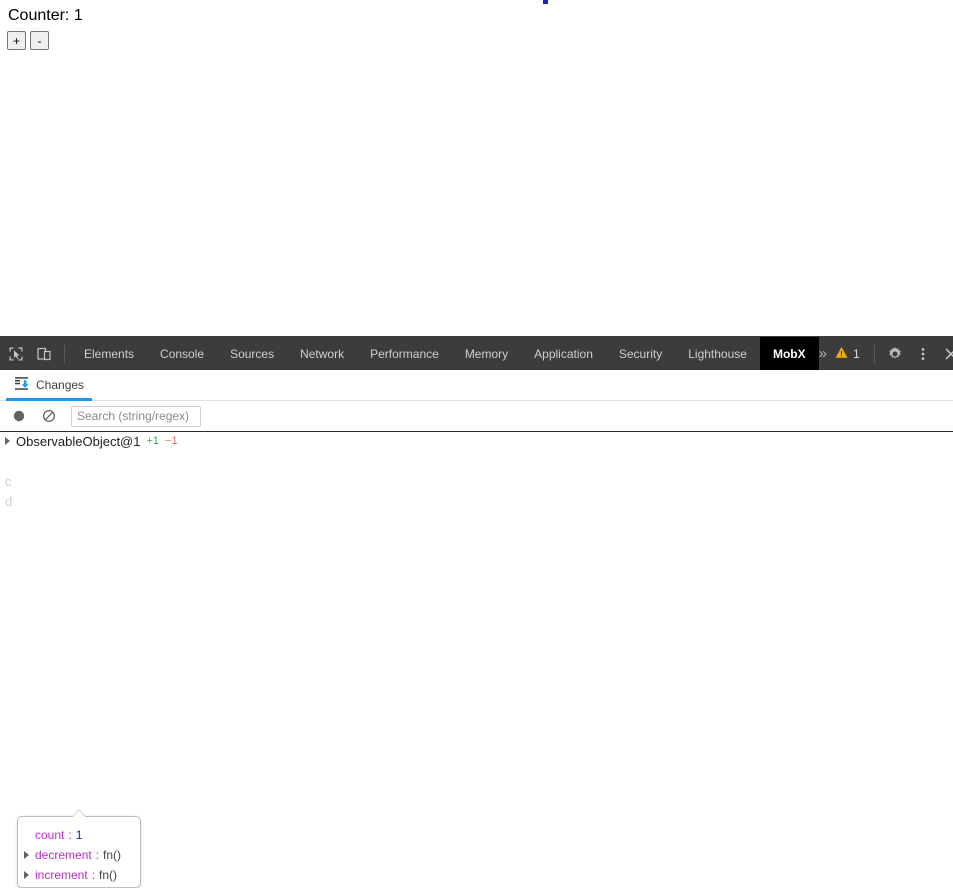  I want to click on increment-button: +, so click(16, 40).